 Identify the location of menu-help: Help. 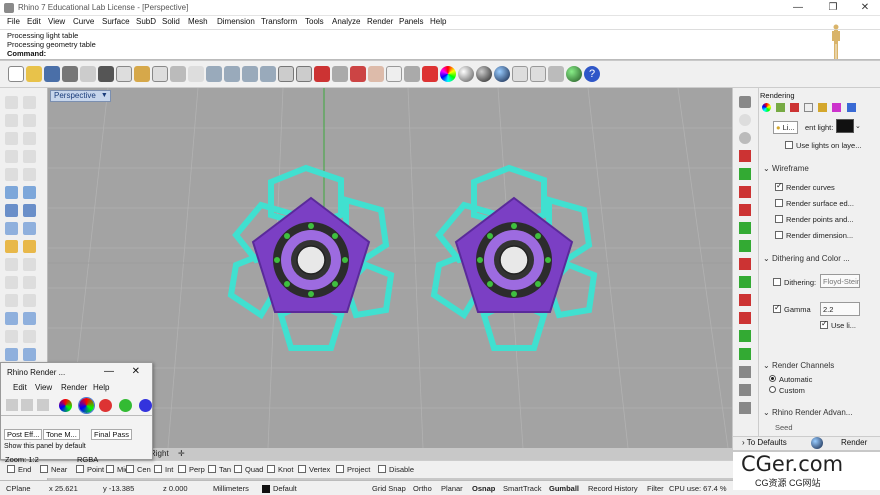
(438, 21).